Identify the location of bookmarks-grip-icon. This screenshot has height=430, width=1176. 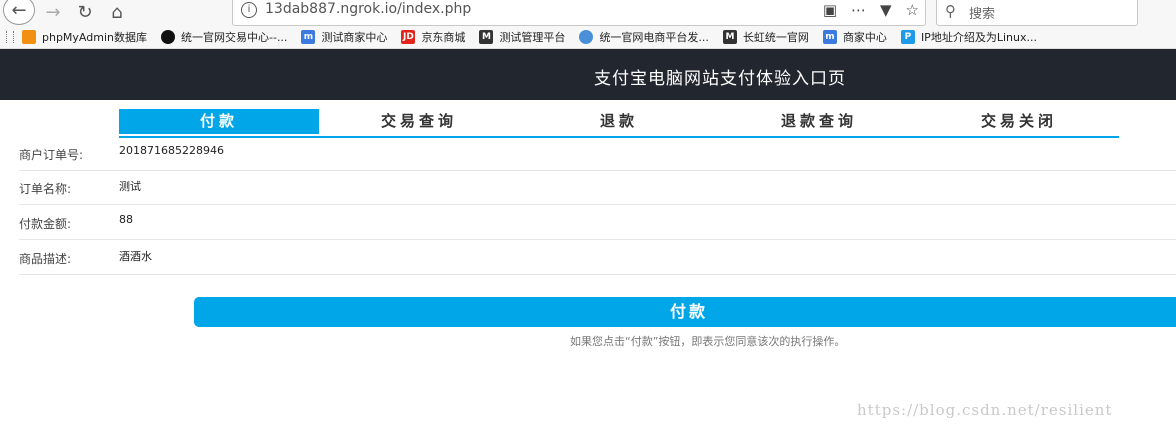
(10, 37).